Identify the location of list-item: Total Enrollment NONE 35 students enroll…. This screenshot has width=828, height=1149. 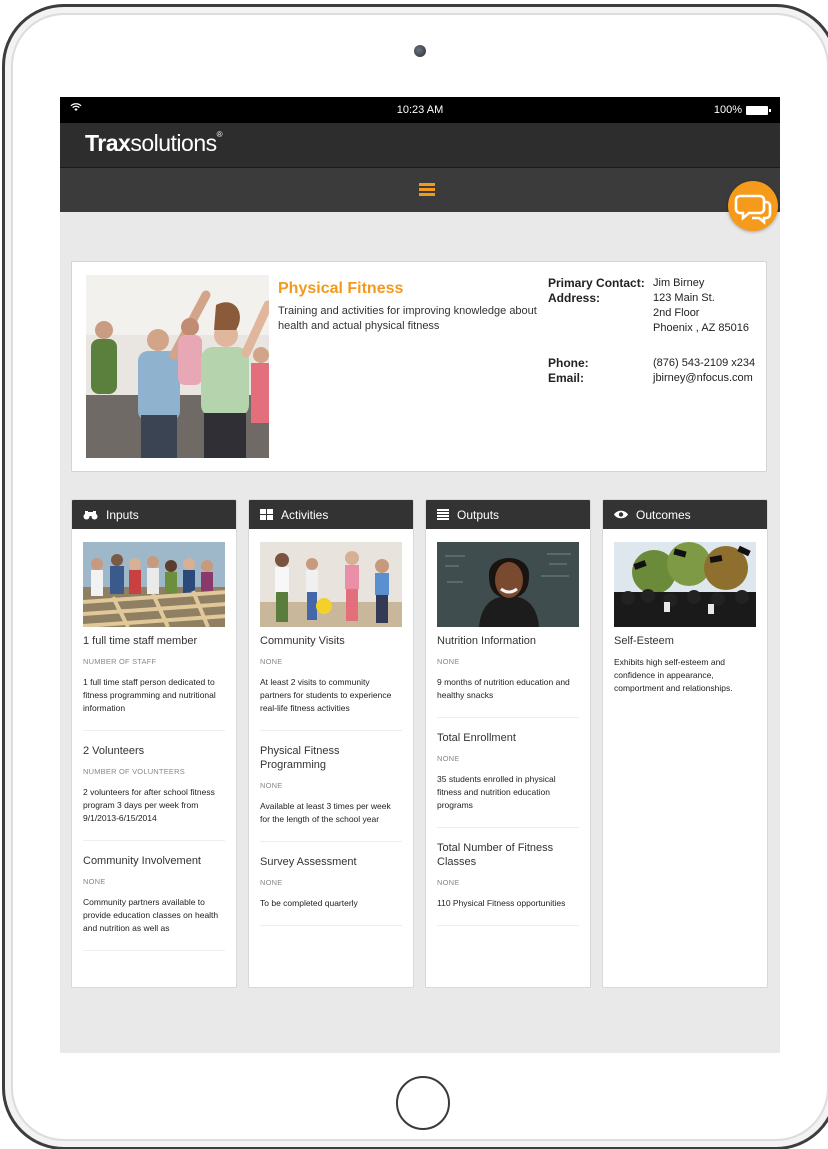
(508, 773).